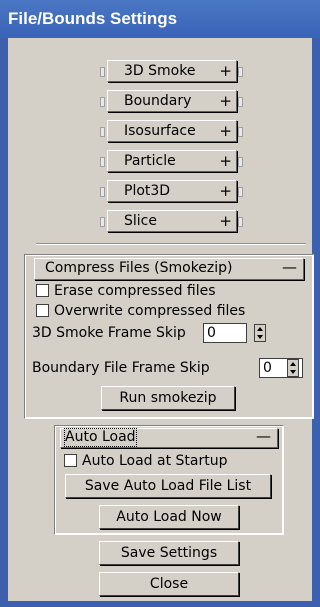 This screenshot has width=320, height=607. What do you see at coordinates (150, 161) in the screenshot?
I see `rollout-label: Particle` at bounding box center [150, 161].